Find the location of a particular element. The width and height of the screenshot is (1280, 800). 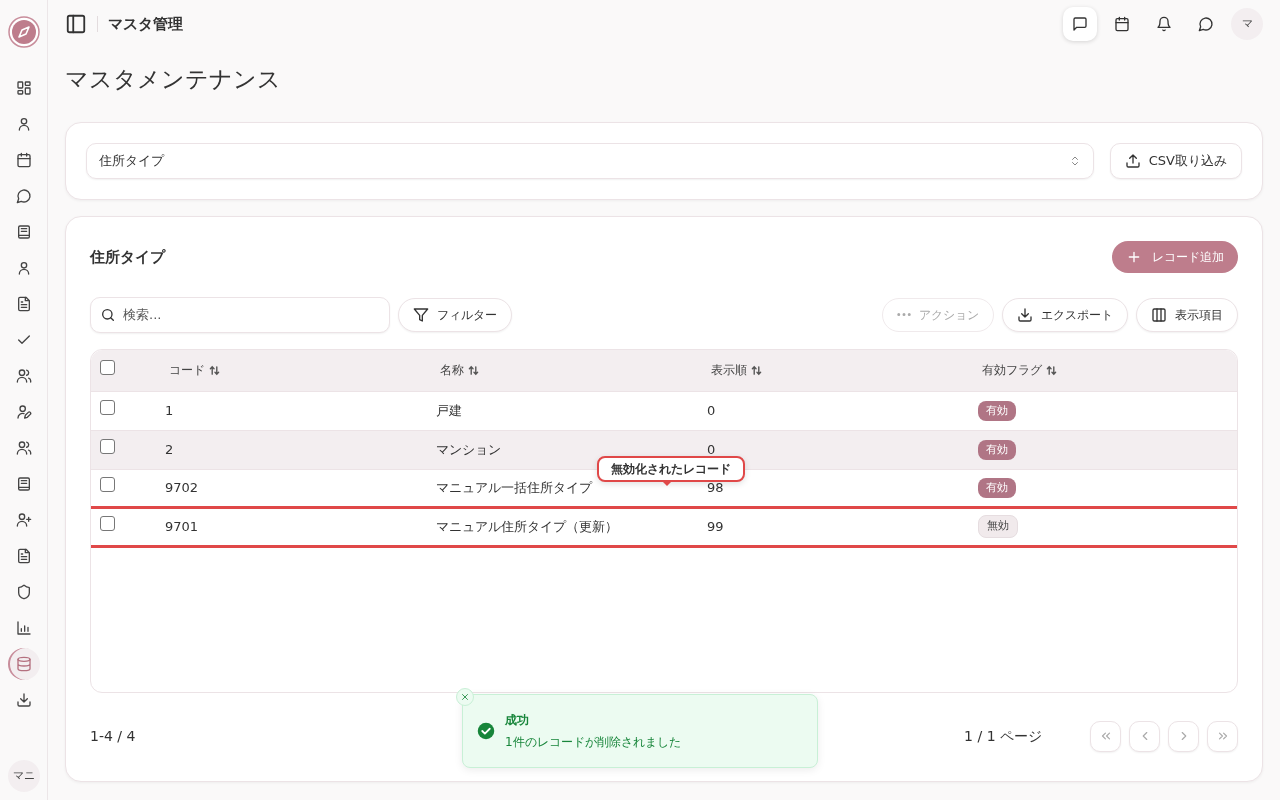

column-header: 表示順 is located at coordinates (736, 370).